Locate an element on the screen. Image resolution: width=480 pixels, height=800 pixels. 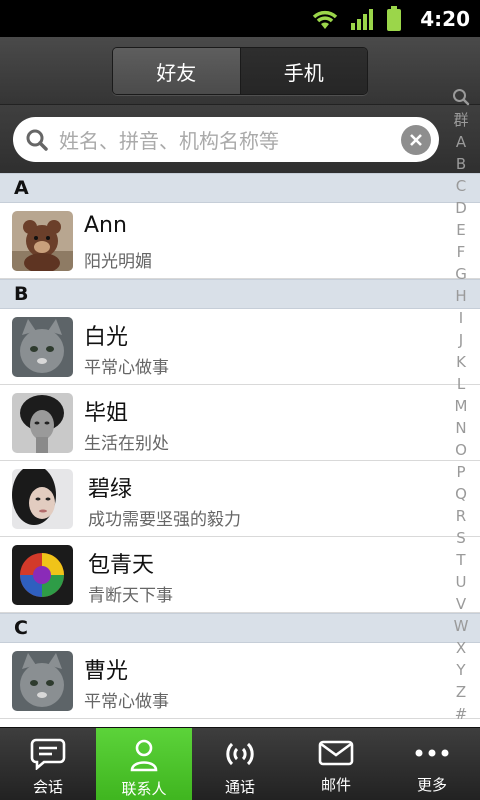
section-header-a: A is located at coordinates (240, 188).